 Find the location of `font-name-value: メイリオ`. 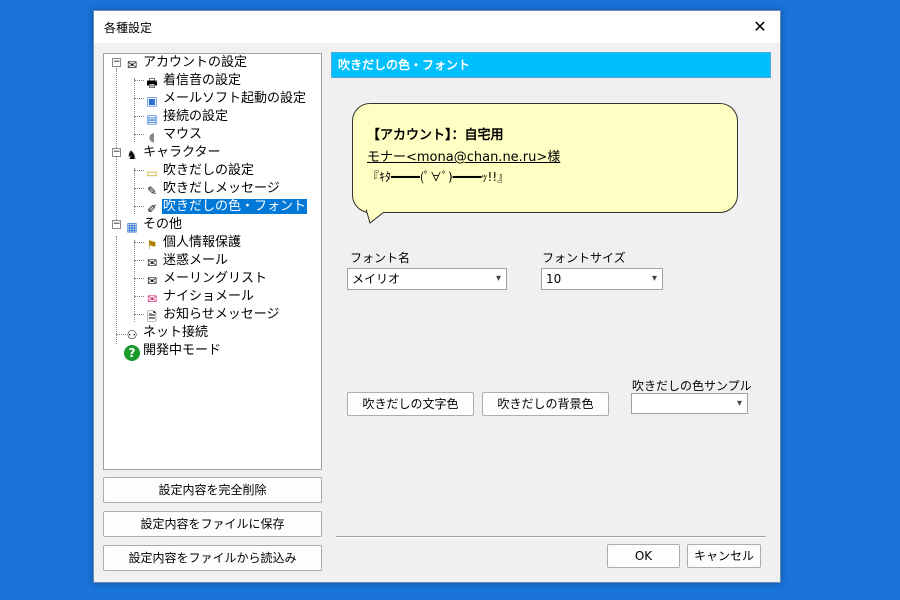

font-name-value: メイリオ is located at coordinates (376, 279).